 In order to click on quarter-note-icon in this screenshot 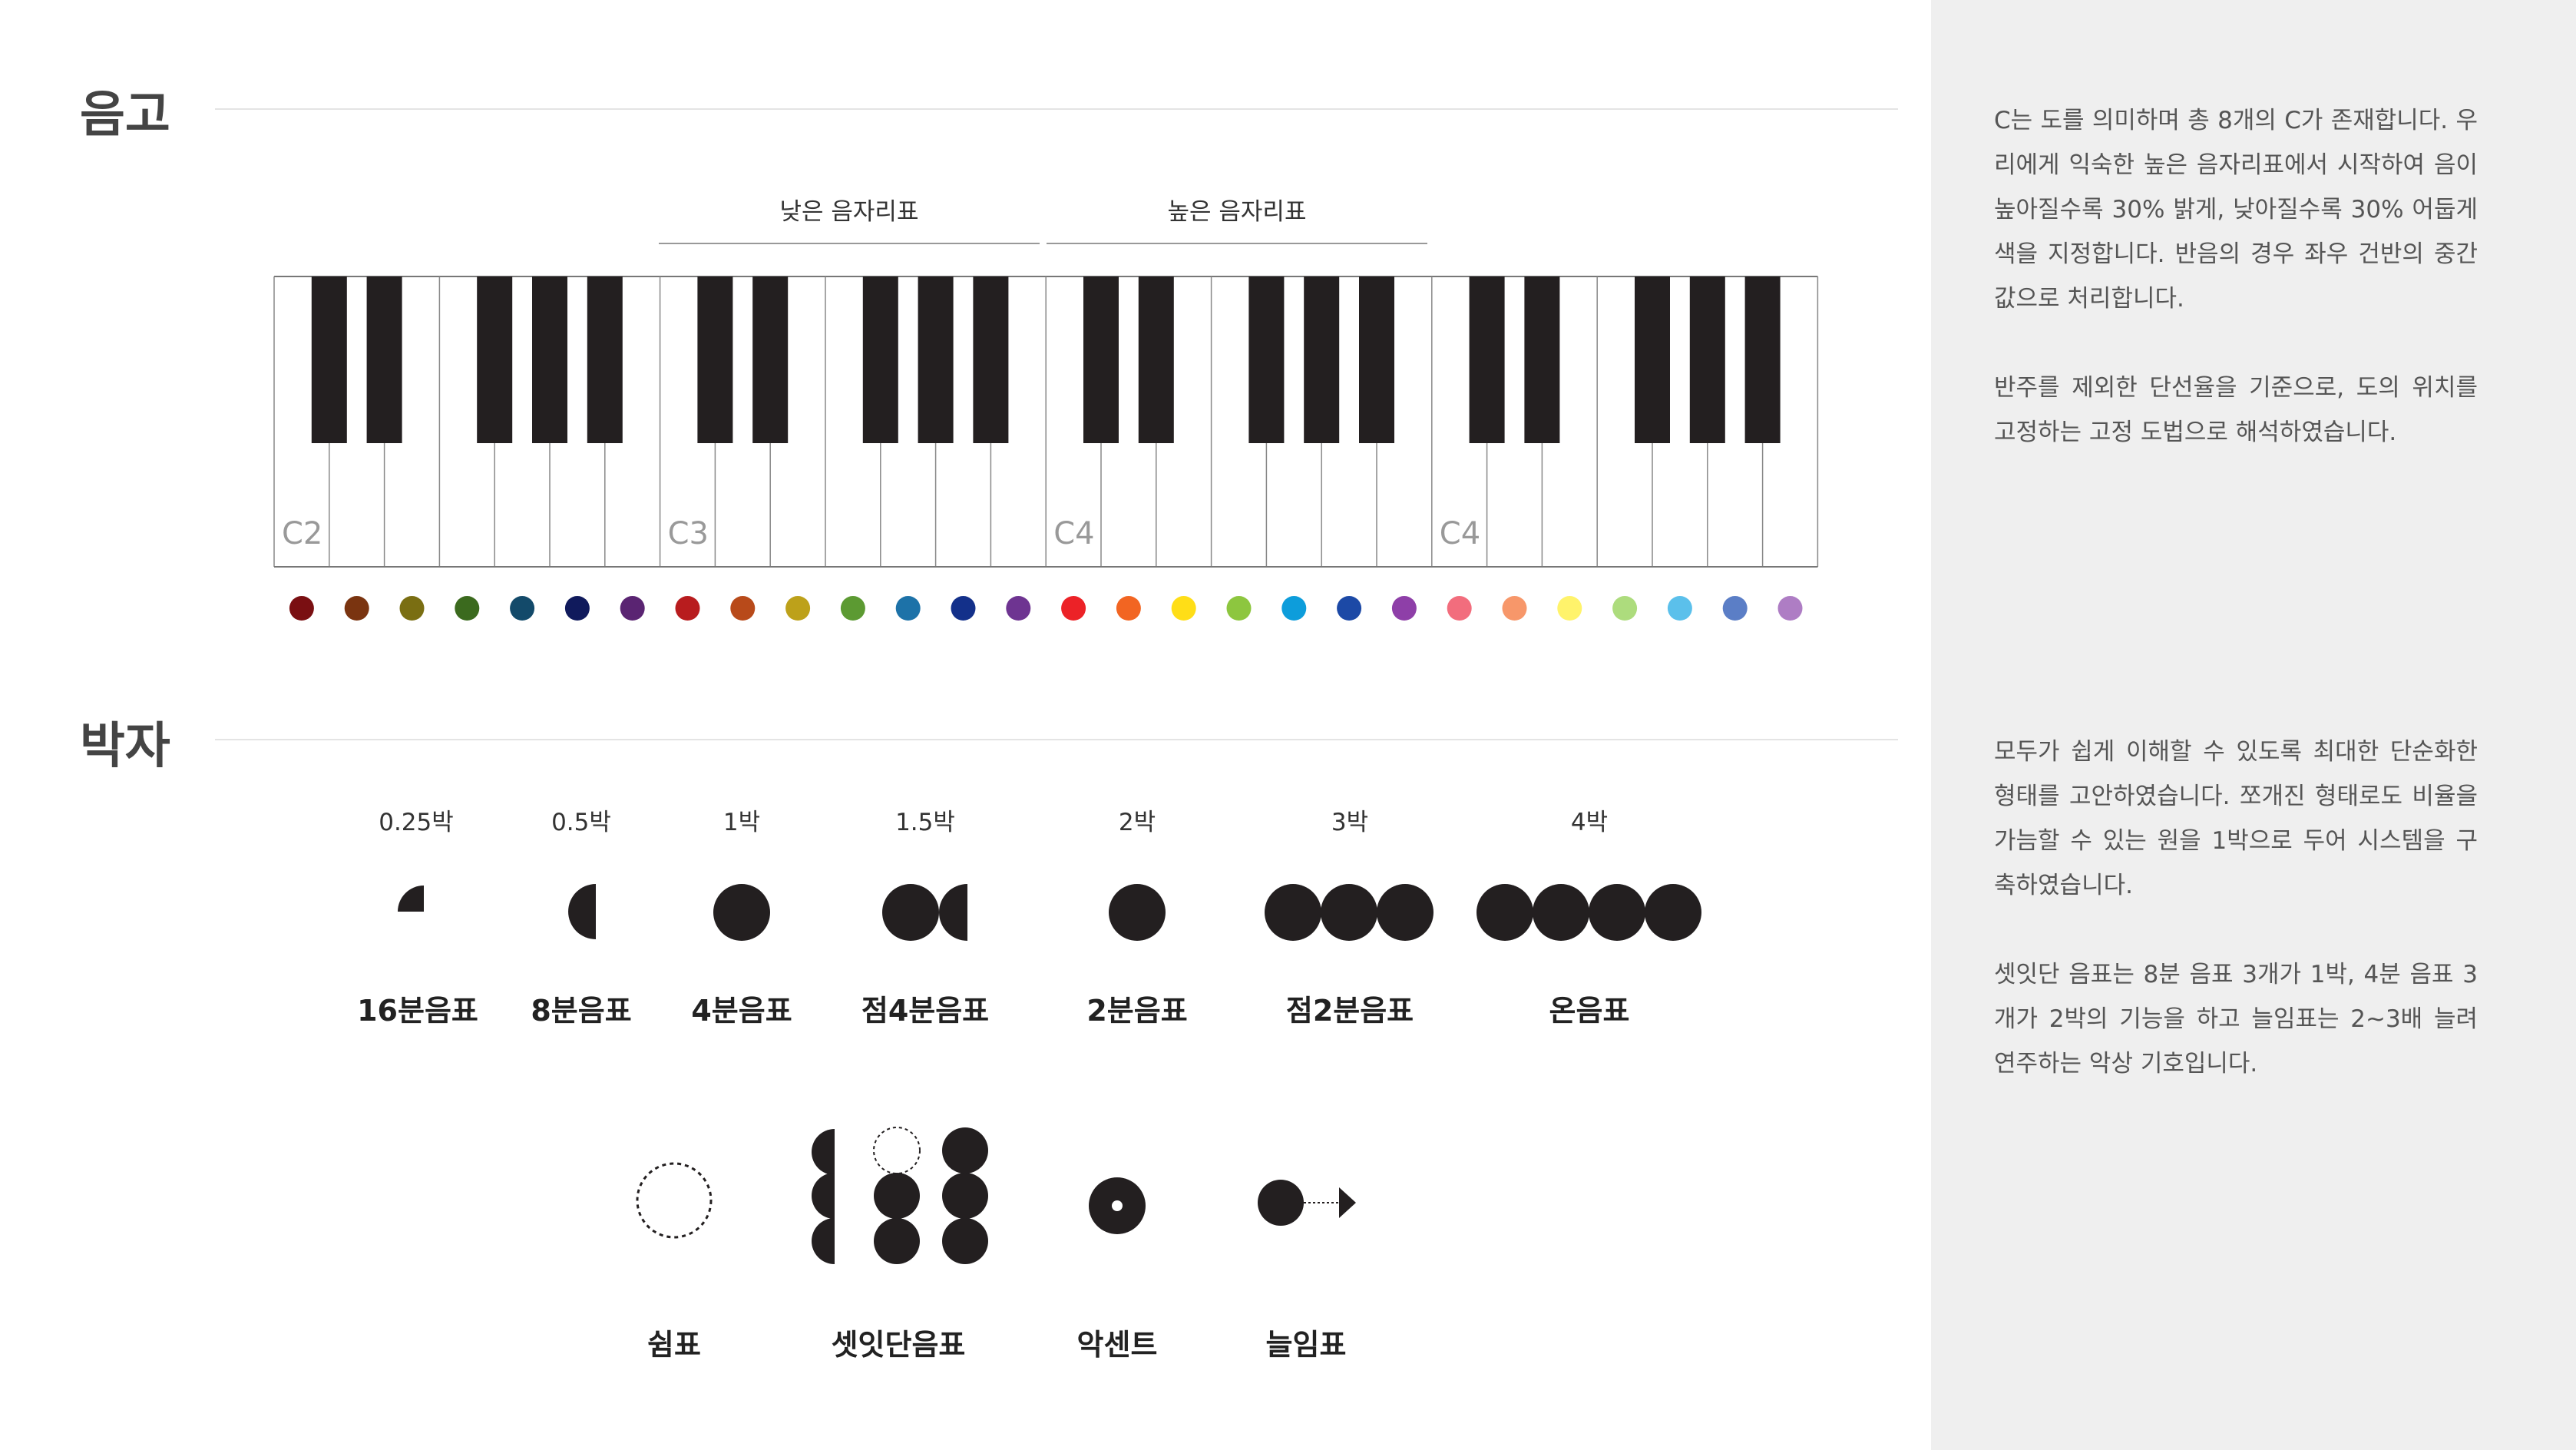, I will do `click(741, 912)`.